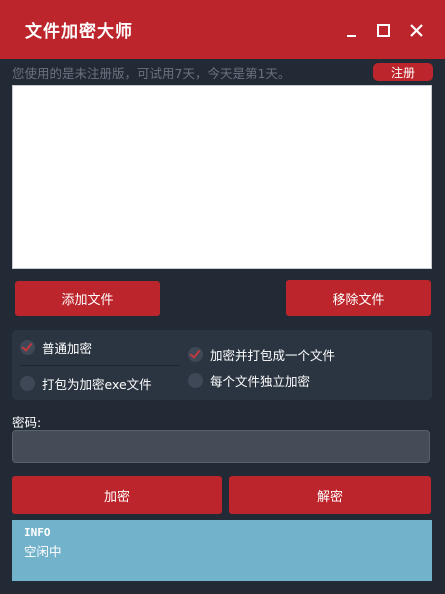 The image size is (445, 594). What do you see at coordinates (351, 30) in the screenshot?
I see `minimize-button` at bounding box center [351, 30].